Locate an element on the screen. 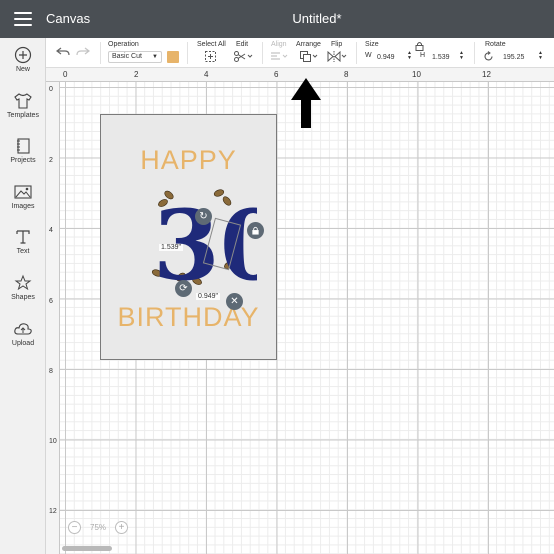  redo-icon is located at coordinates (83, 52).